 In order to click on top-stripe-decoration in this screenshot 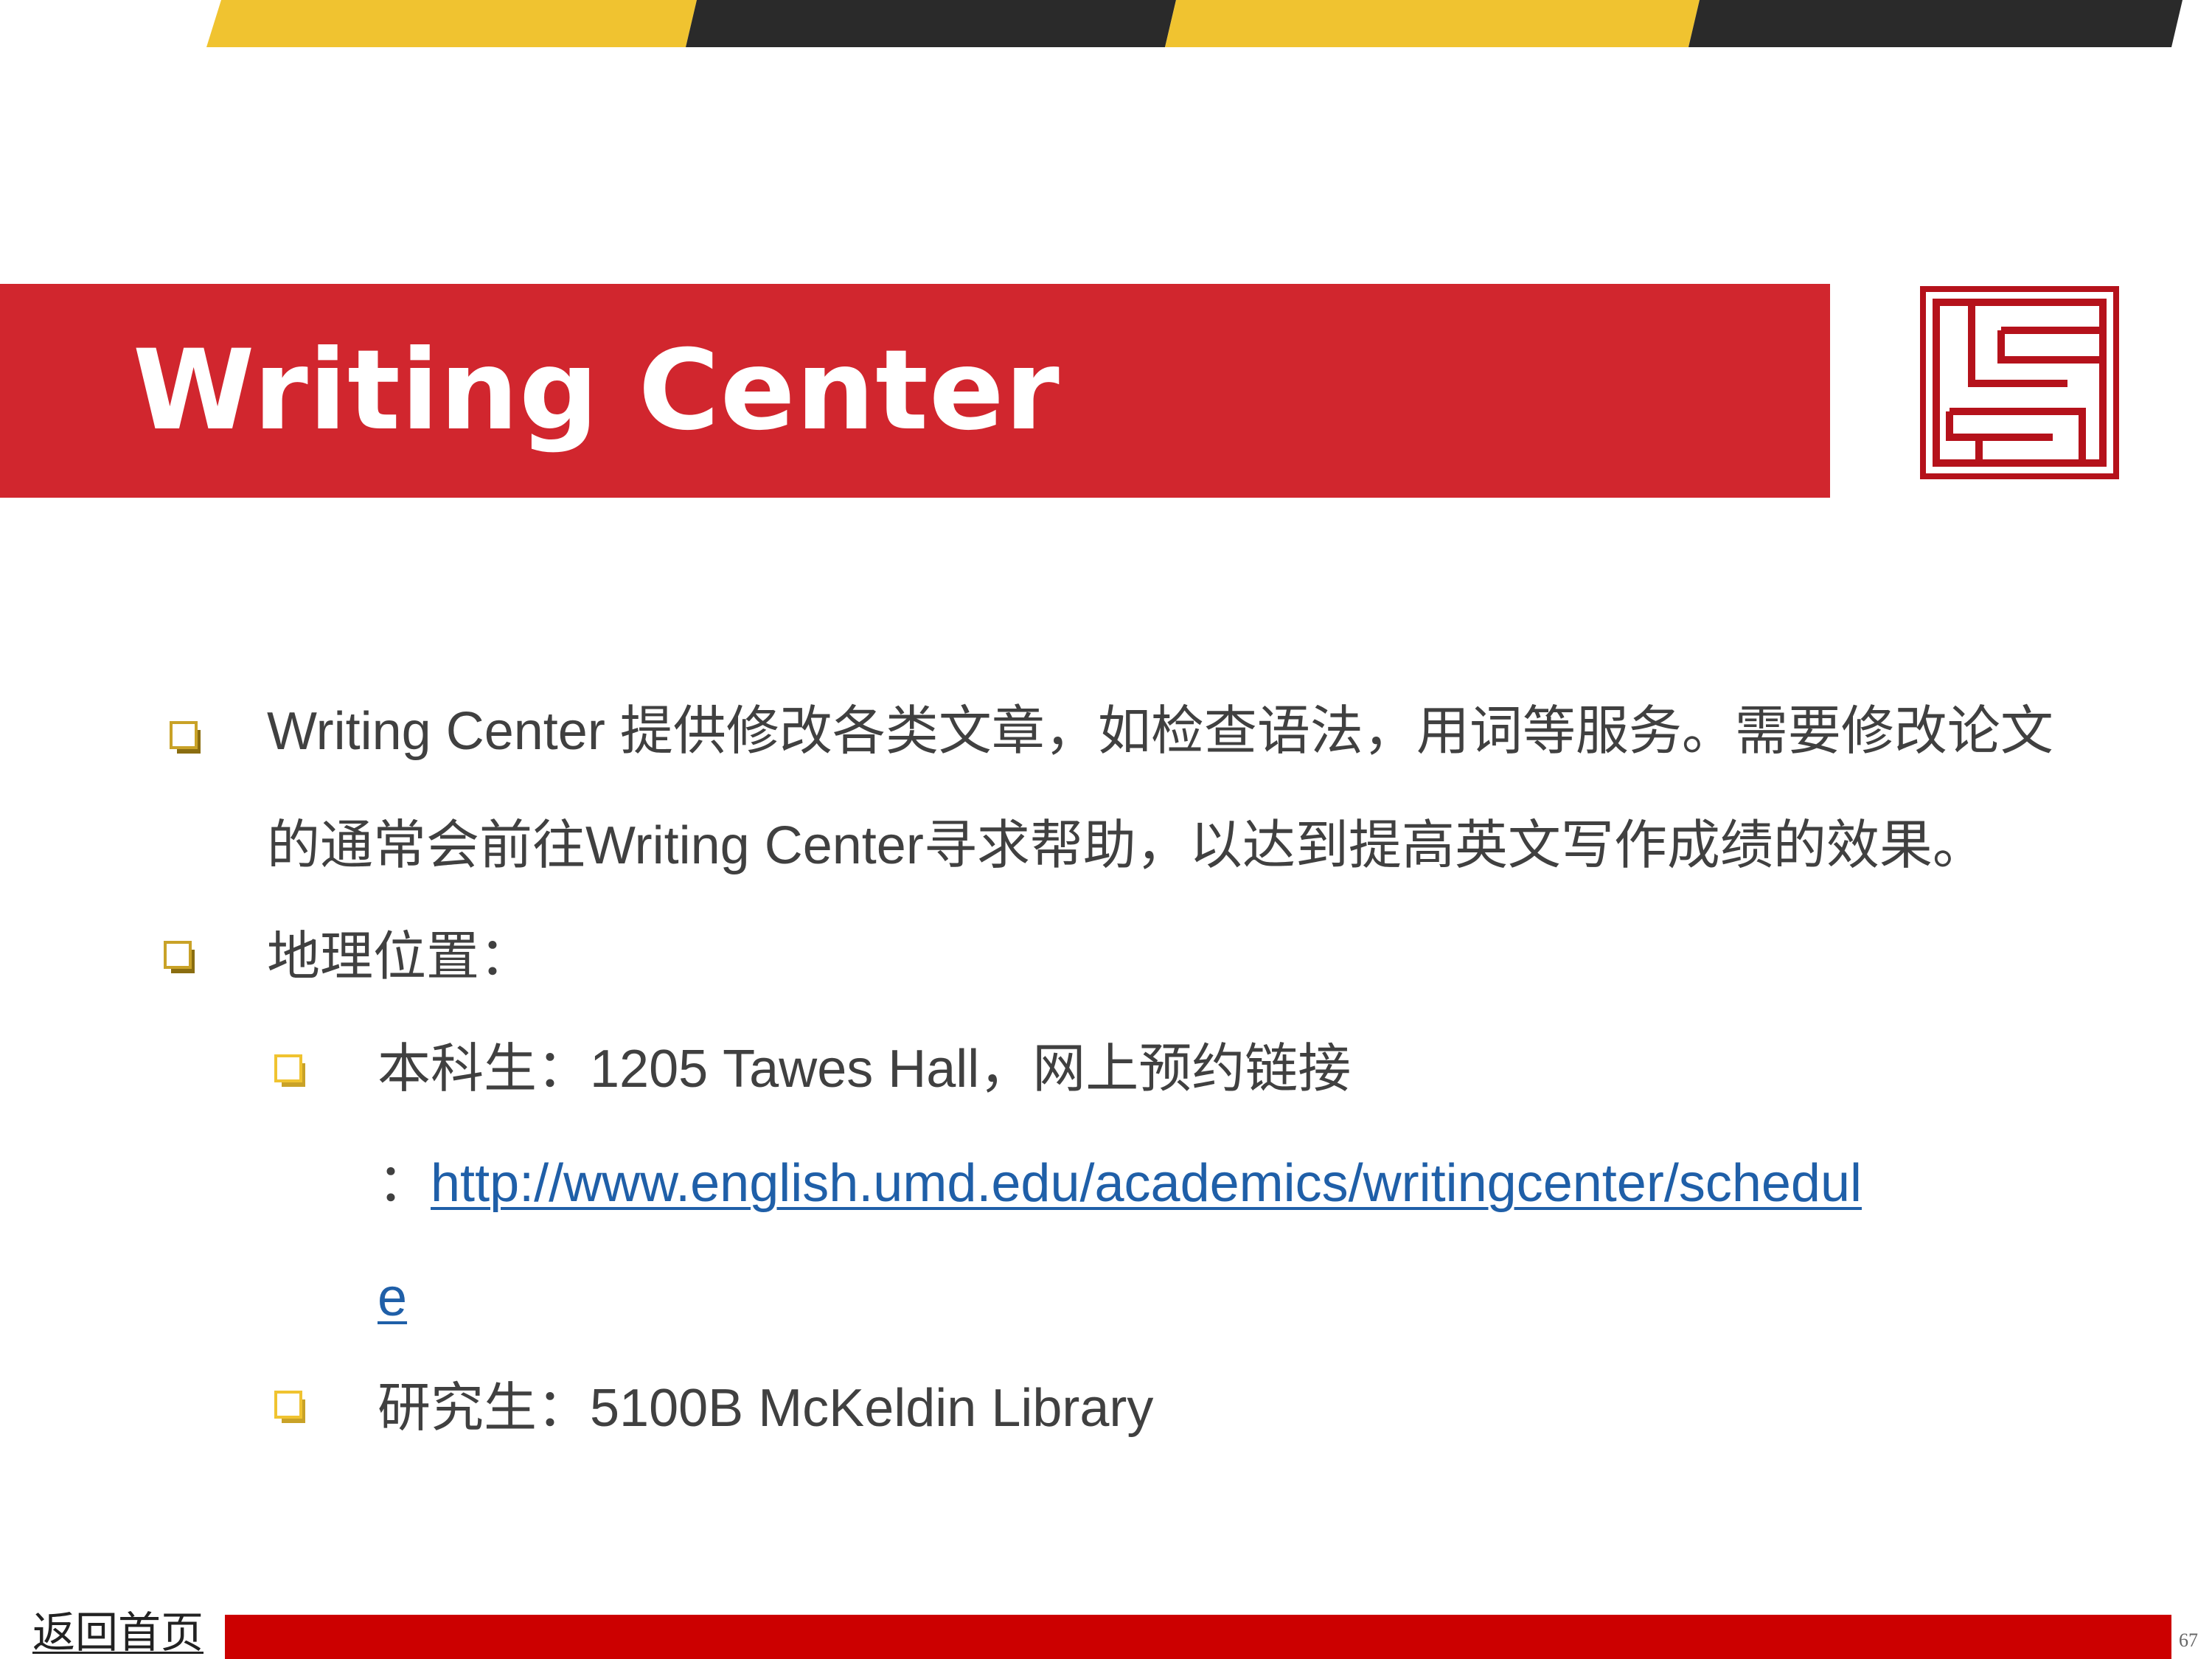, I will do `click(1194, 23)`.